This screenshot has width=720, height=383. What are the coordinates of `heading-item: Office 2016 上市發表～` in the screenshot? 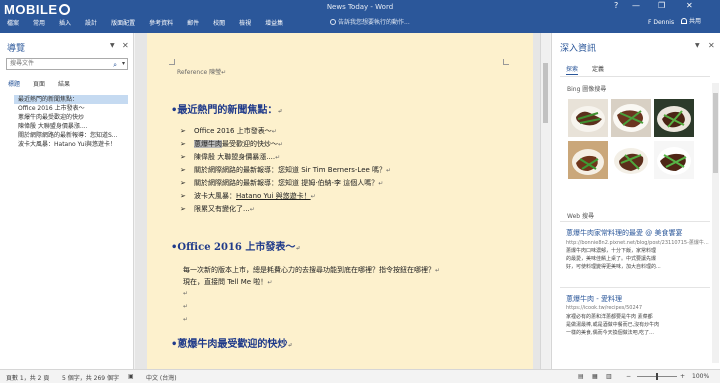 It's located at (71, 108).